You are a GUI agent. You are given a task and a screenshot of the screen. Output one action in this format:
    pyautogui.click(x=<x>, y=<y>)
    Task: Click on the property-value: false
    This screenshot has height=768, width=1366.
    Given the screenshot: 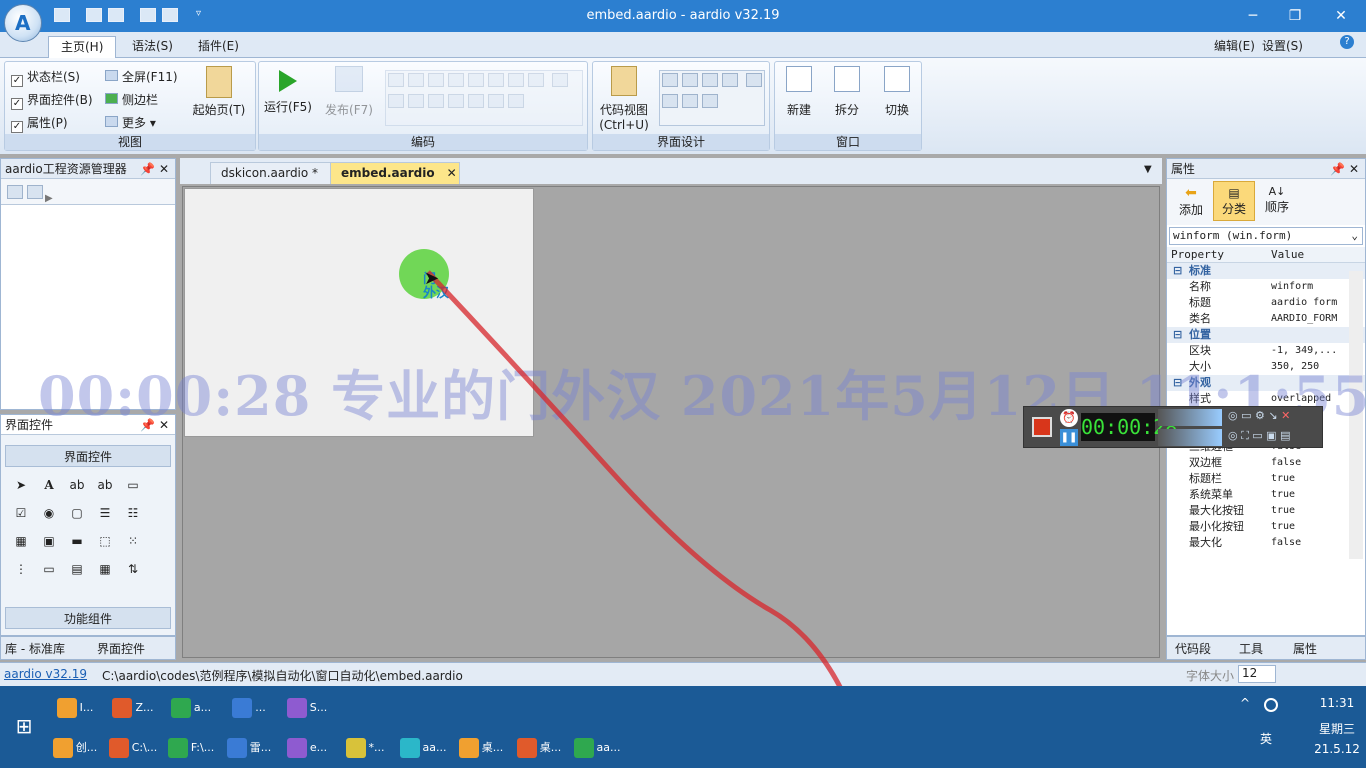 What is the action you would take?
    pyautogui.click(x=1311, y=463)
    